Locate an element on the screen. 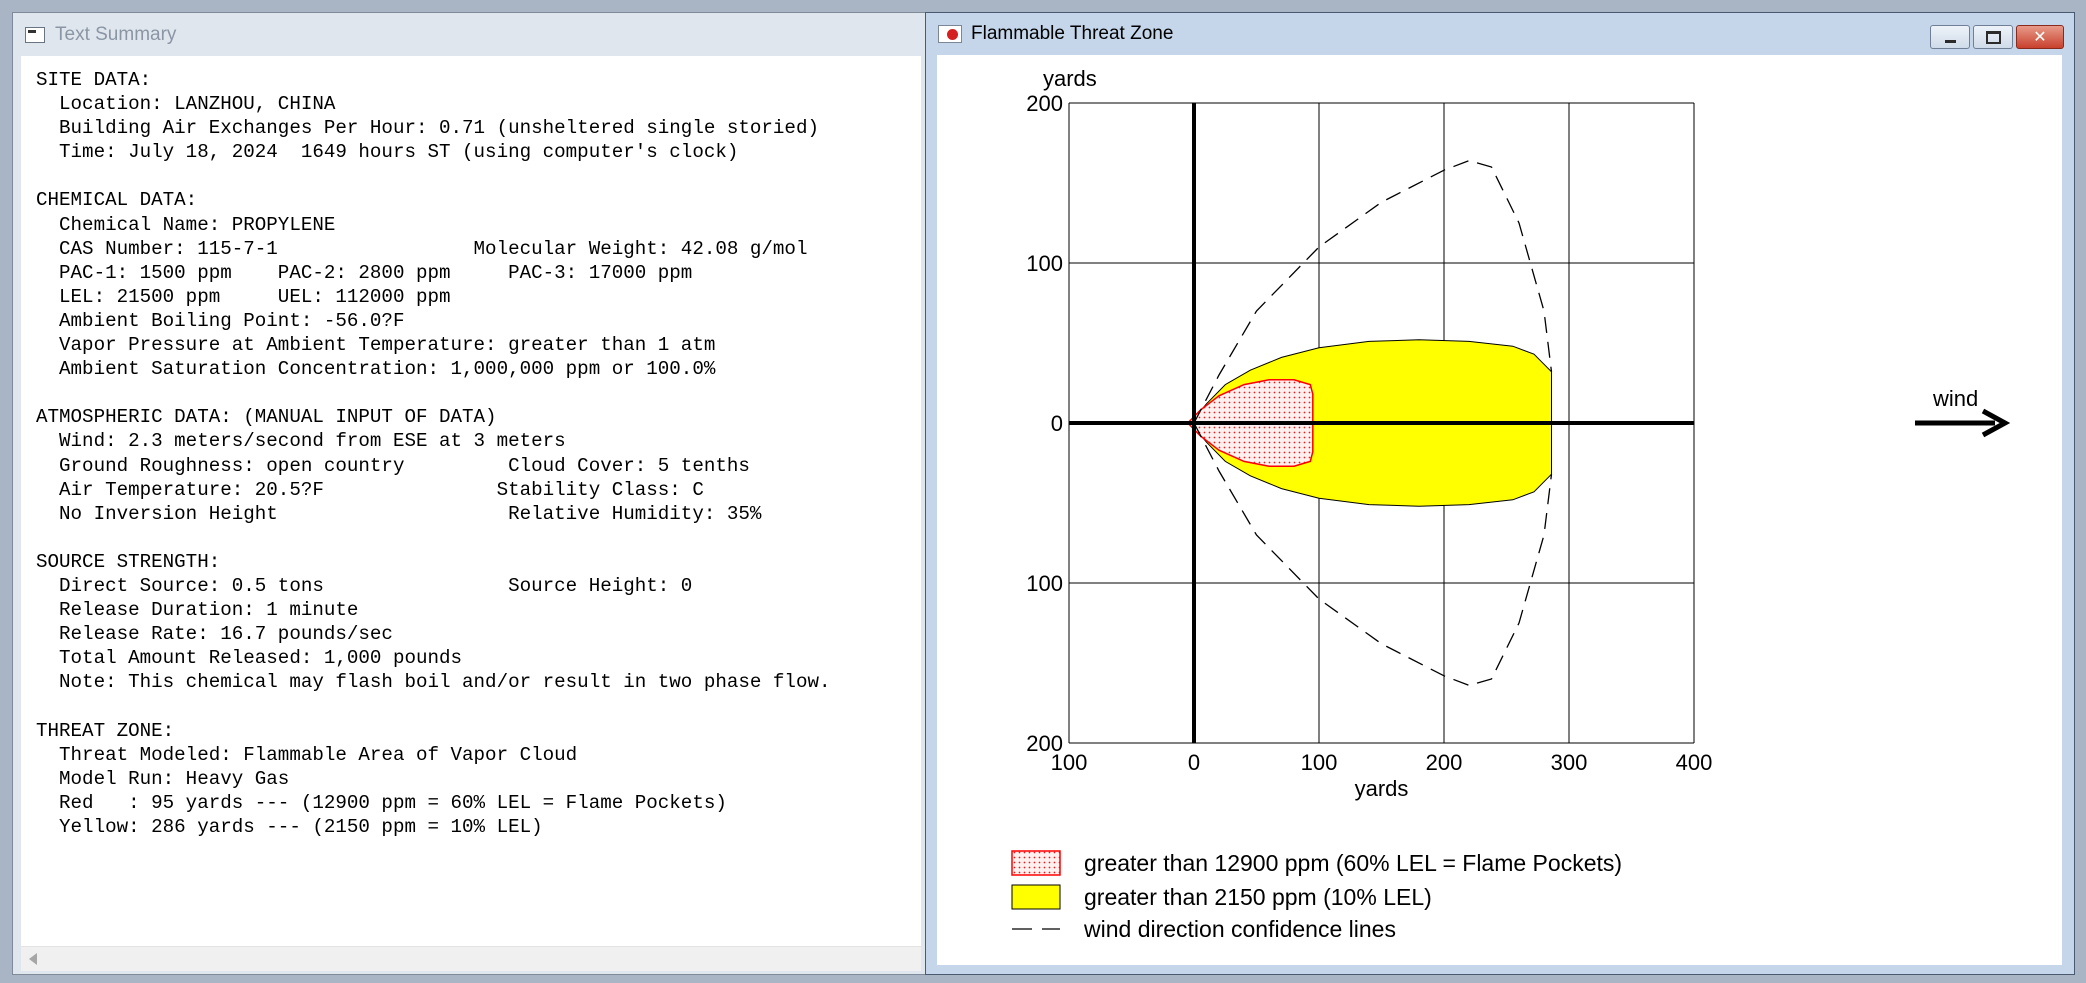 This screenshot has height=983, width=2086. legend-label-yellow: greater than 2150 ppm (10% LEL) is located at coordinates (1258, 897).